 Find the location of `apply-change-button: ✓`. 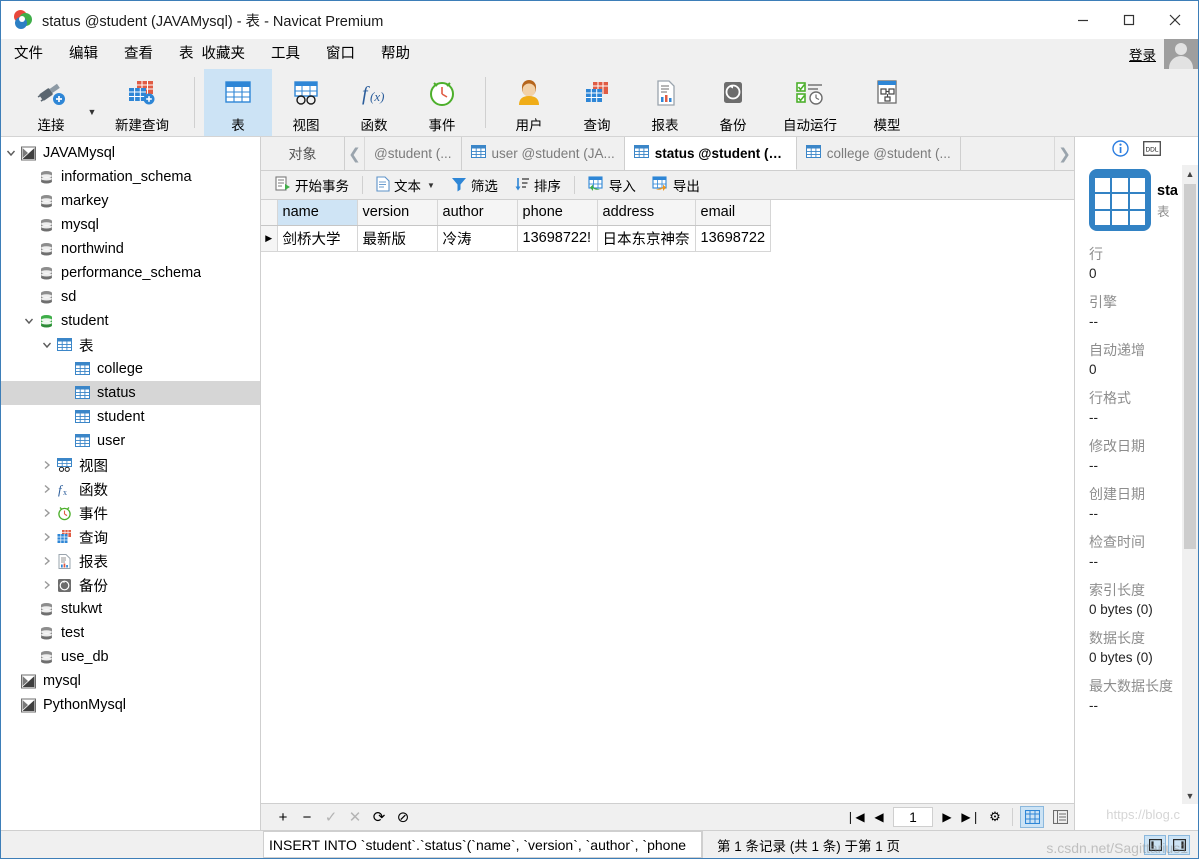

apply-change-button: ✓ is located at coordinates (331, 817).